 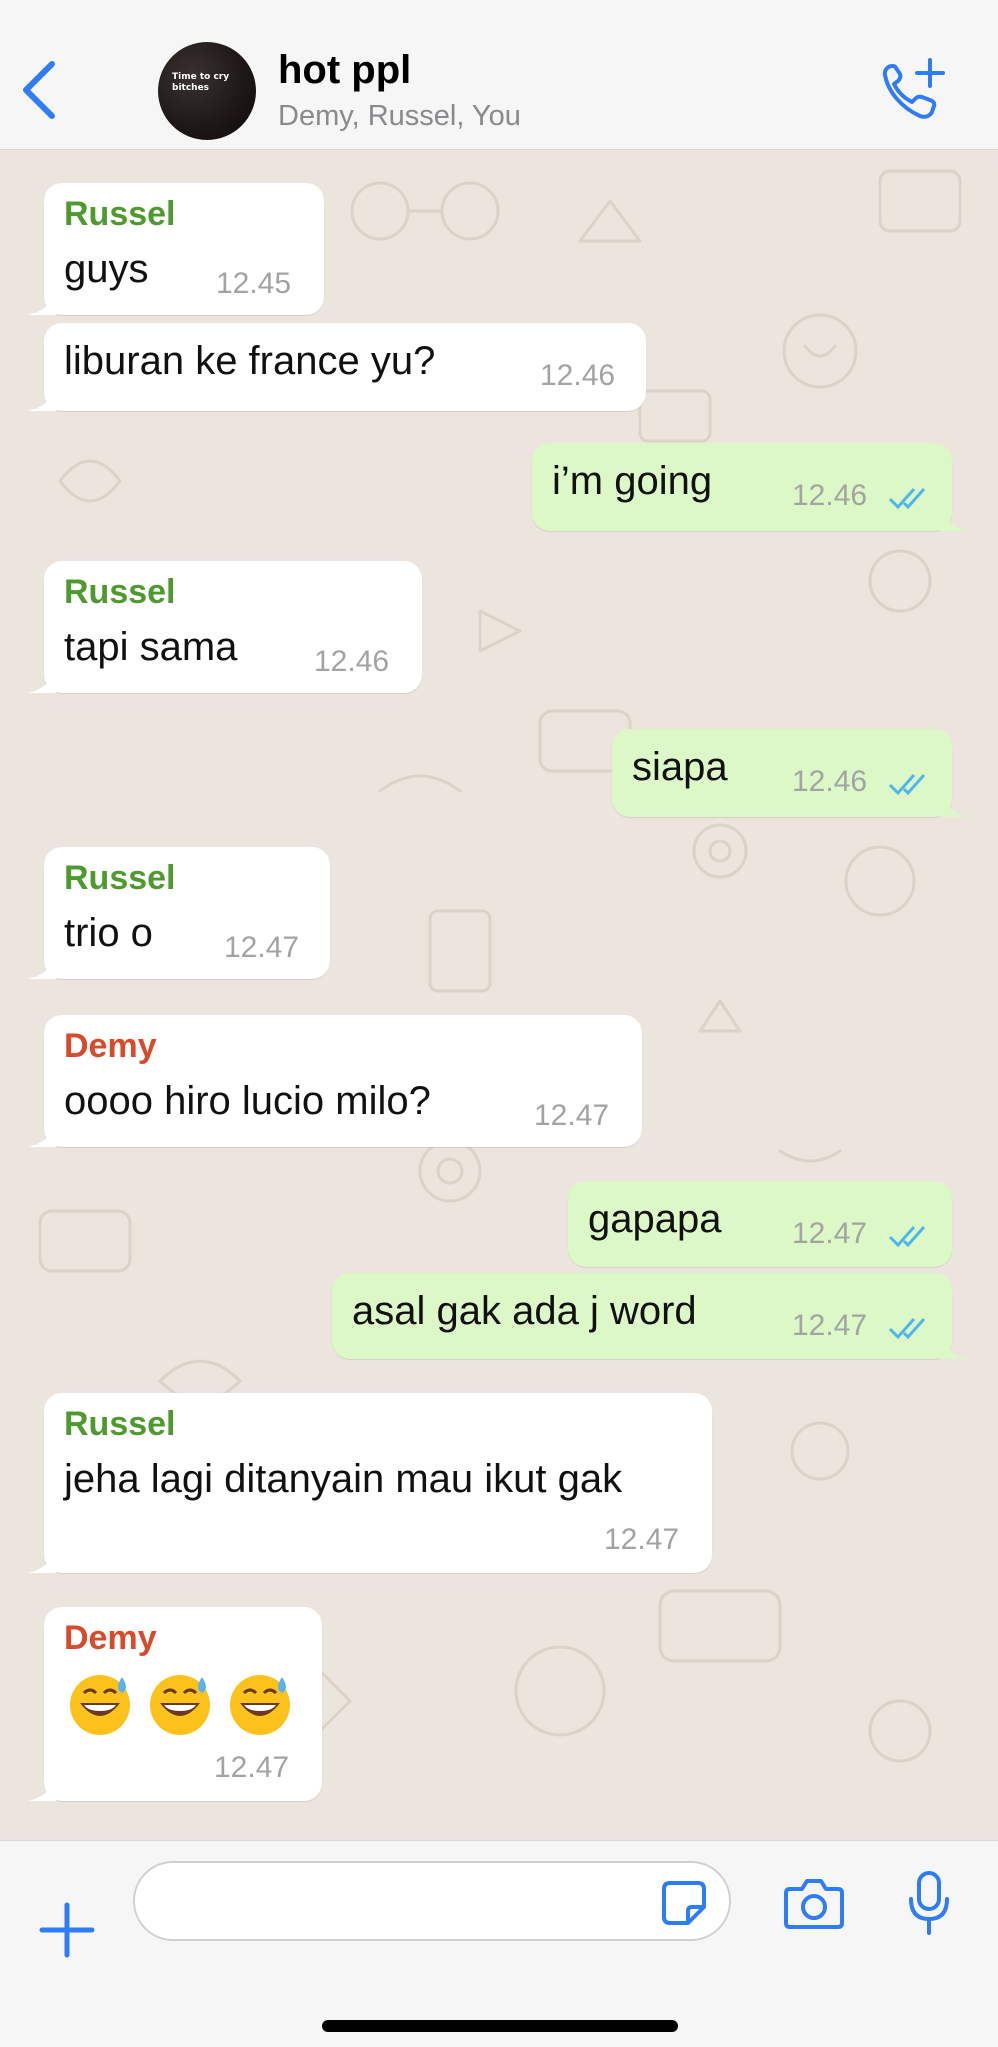 I want to click on message-input, so click(x=432, y=1901).